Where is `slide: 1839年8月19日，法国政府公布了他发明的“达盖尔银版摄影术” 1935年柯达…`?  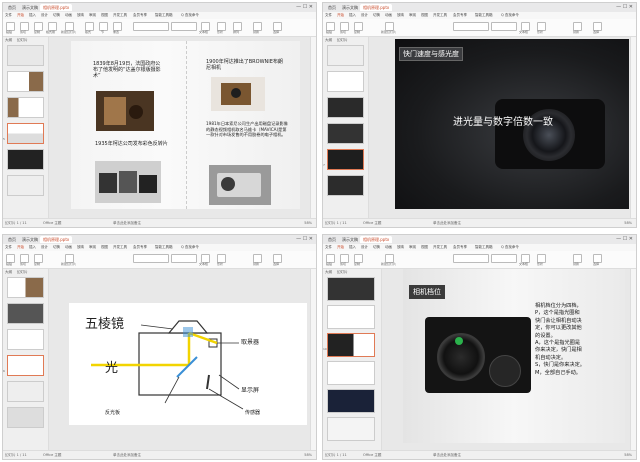
slide: 1839年8月19日，法国政府公布了他发明的“达盖尔银版摄影术” 1935年柯达… is located at coordinates (185, 125).